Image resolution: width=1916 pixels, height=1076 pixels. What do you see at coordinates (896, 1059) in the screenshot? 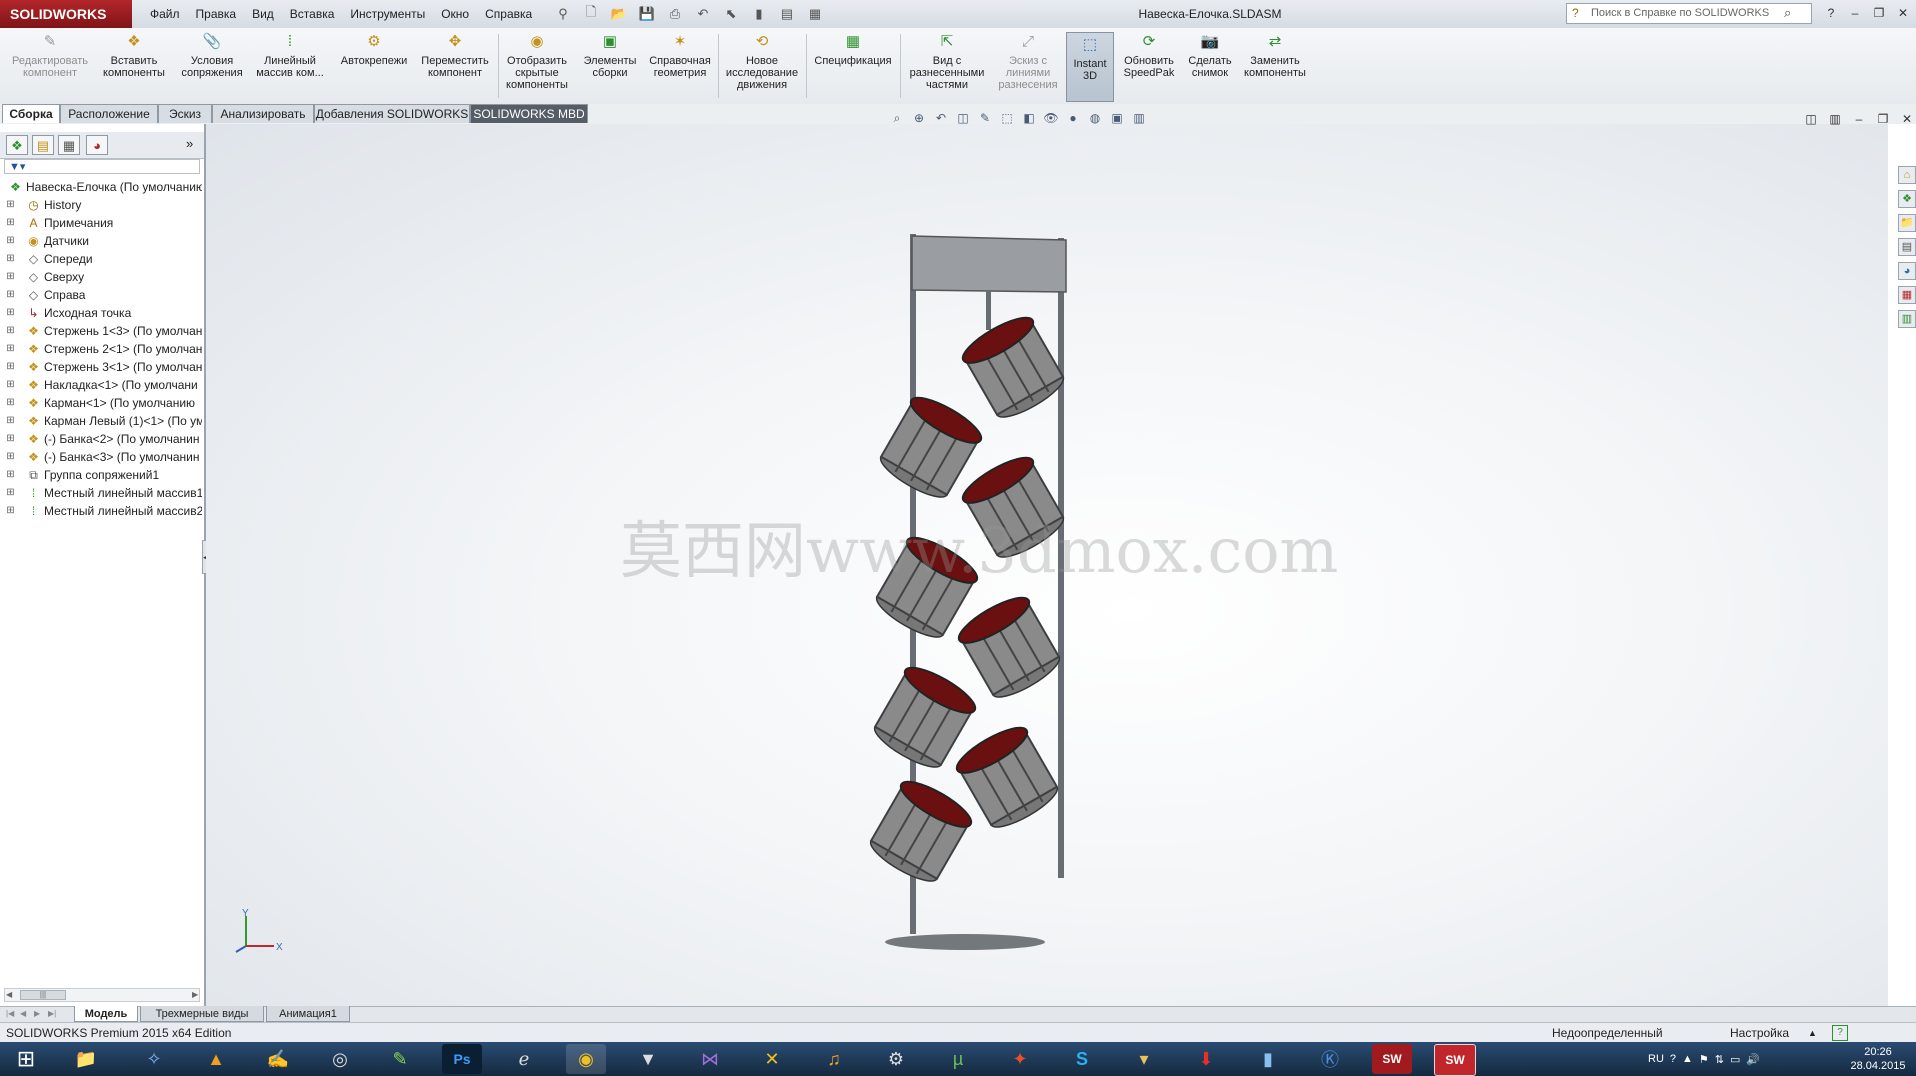
I see `app-script-icon: ⚙` at bounding box center [896, 1059].